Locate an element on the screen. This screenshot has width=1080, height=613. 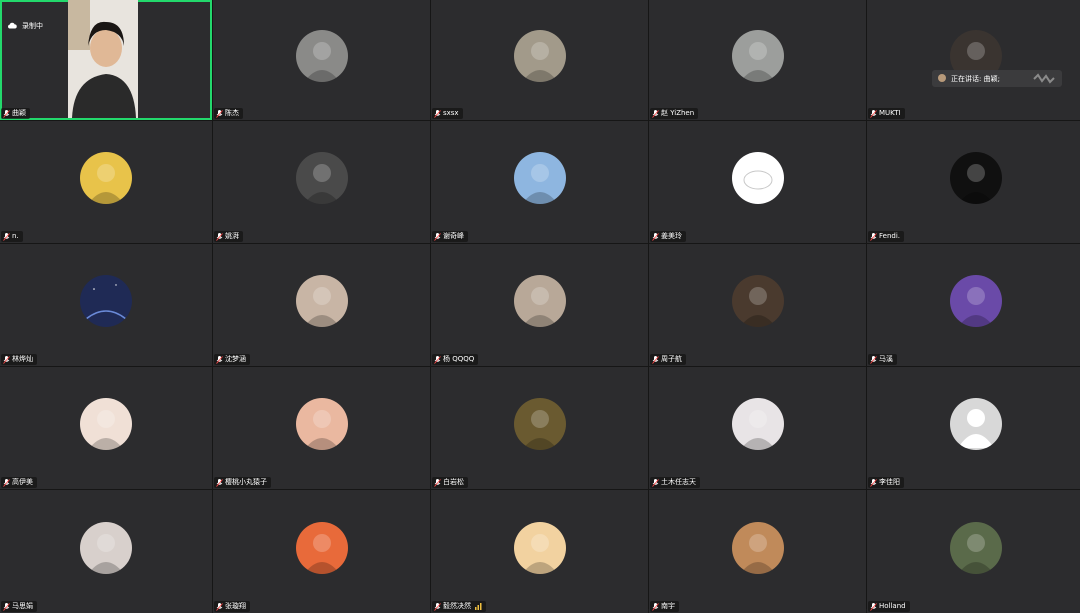
participant-tile: 毅然决然 is located at coordinates (539, 551).